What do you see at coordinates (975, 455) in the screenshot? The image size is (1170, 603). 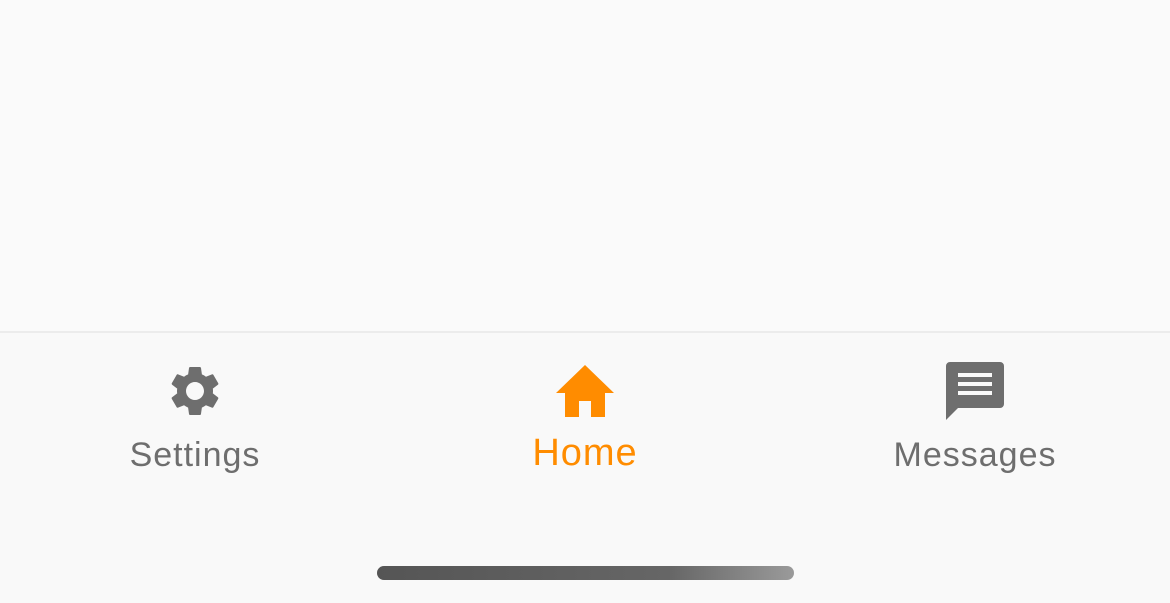 I see `tab-messages-label: Messages` at bounding box center [975, 455].